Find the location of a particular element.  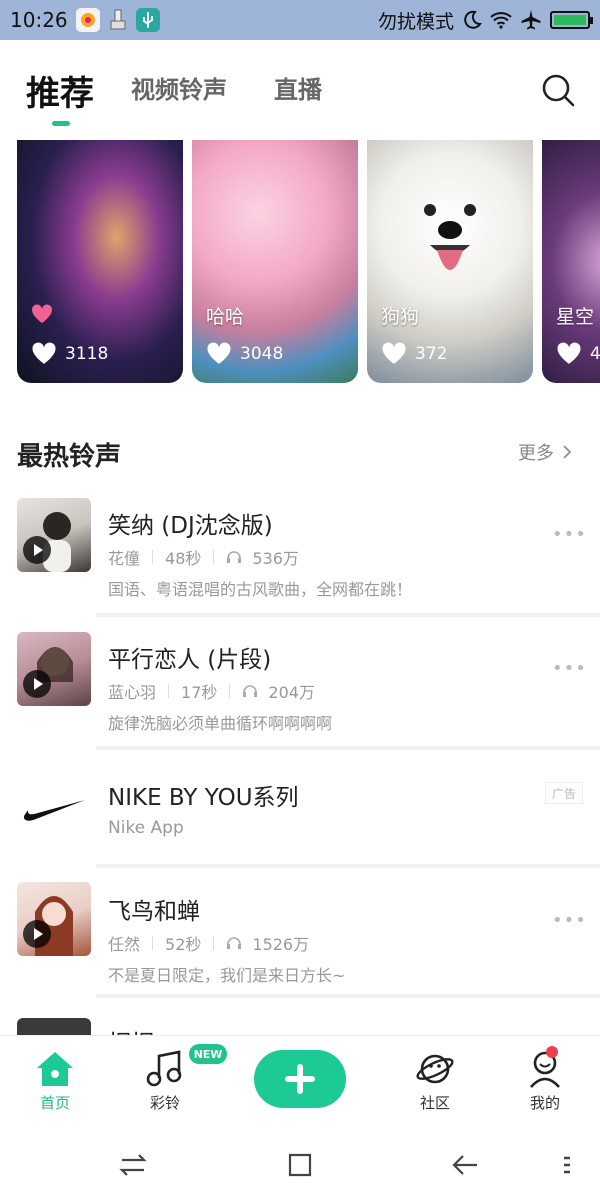

ad-title: NIKE BY YOU系列 is located at coordinates (203, 795).